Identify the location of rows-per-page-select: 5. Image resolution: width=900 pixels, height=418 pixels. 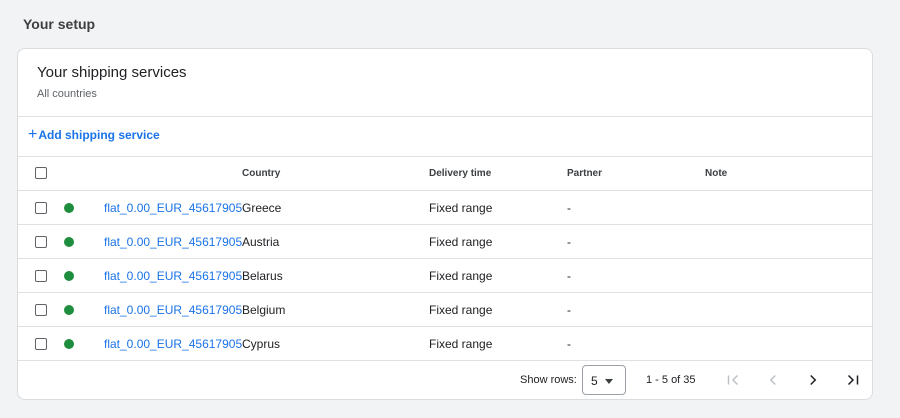
(604, 380).